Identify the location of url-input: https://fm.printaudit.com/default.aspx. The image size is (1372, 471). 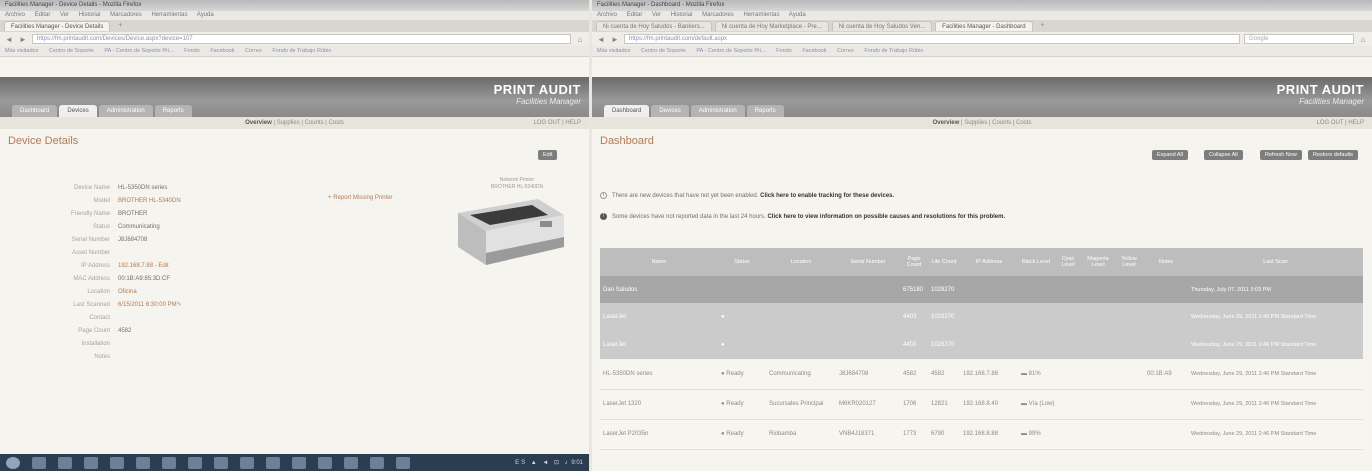
(932, 39).